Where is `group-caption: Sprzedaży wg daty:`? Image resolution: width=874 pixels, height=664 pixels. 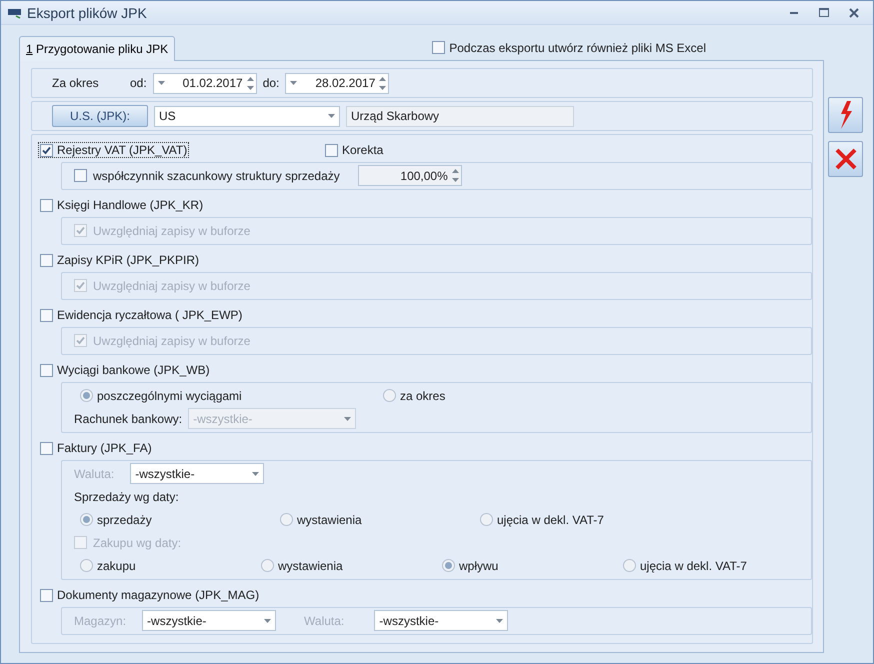 group-caption: Sprzedaży wg daty: is located at coordinates (126, 497).